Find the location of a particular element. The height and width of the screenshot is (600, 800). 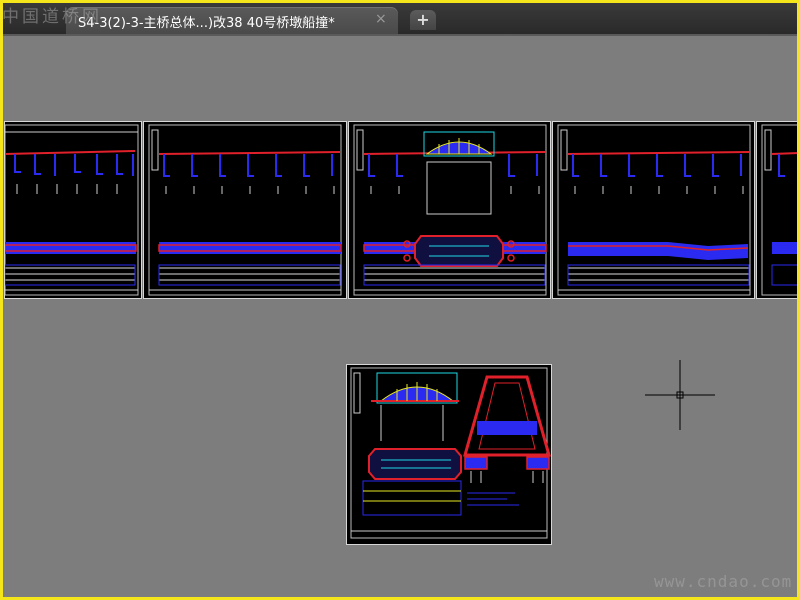

new-tab-button: + is located at coordinates (423, 20).